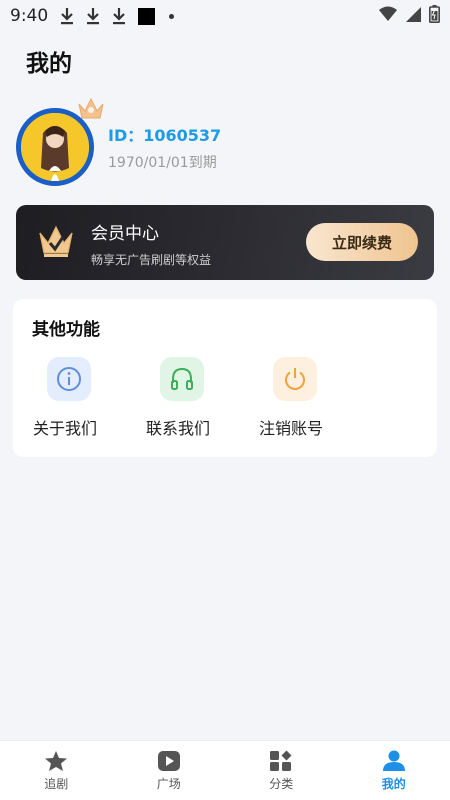 The image size is (450, 800). I want to click on vip-subtitle: 畅享无广告刷剧等权益, so click(151, 260).